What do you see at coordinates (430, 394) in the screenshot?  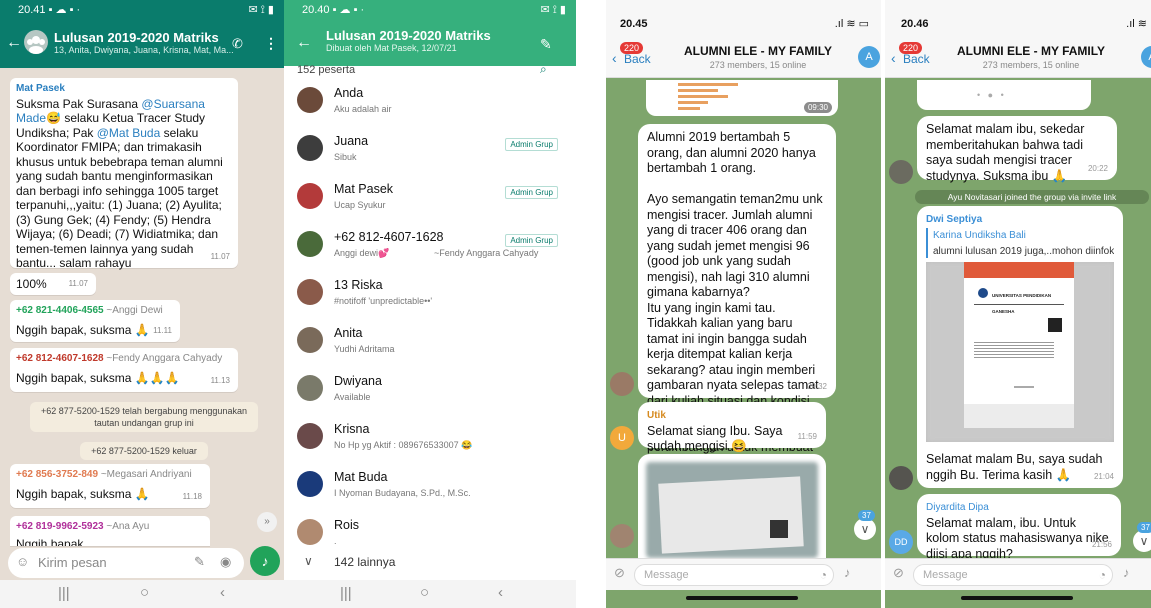 I see `member-row: Dwiyana Available` at bounding box center [430, 394].